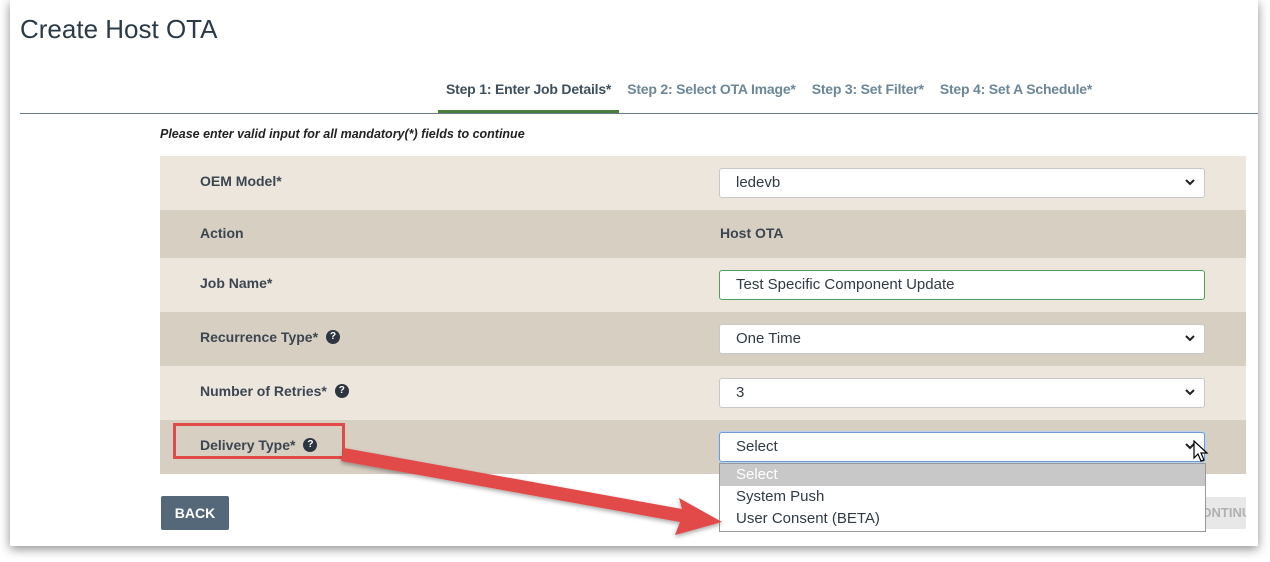 This screenshot has height=562, width=1270. Describe the element at coordinates (1201, 451) in the screenshot. I see `mouse-cursor-icon` at that location.